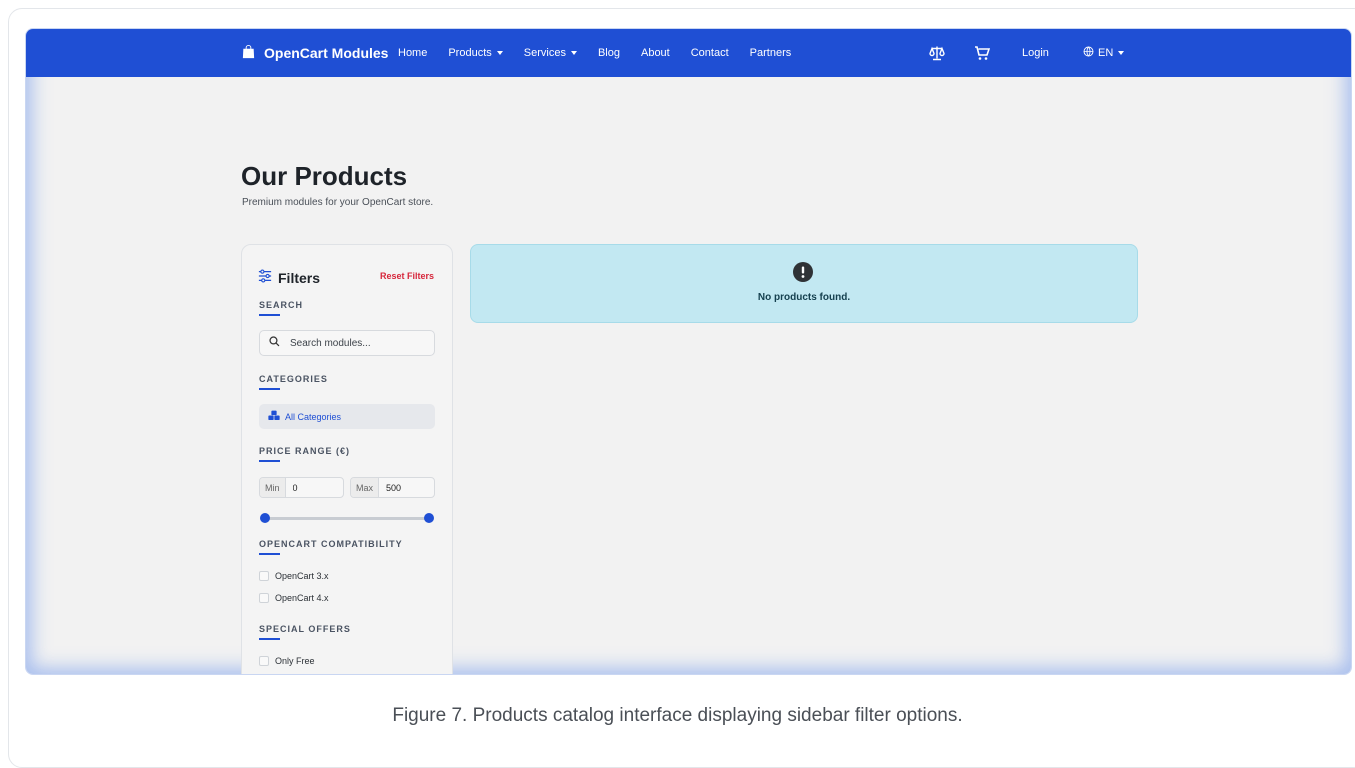 This screenshot has width=1355, height=768. What do you see at coordinates (771, 53) in the screenshot?
I see `nav-partners: Partners` at bounding box center [771, 53].